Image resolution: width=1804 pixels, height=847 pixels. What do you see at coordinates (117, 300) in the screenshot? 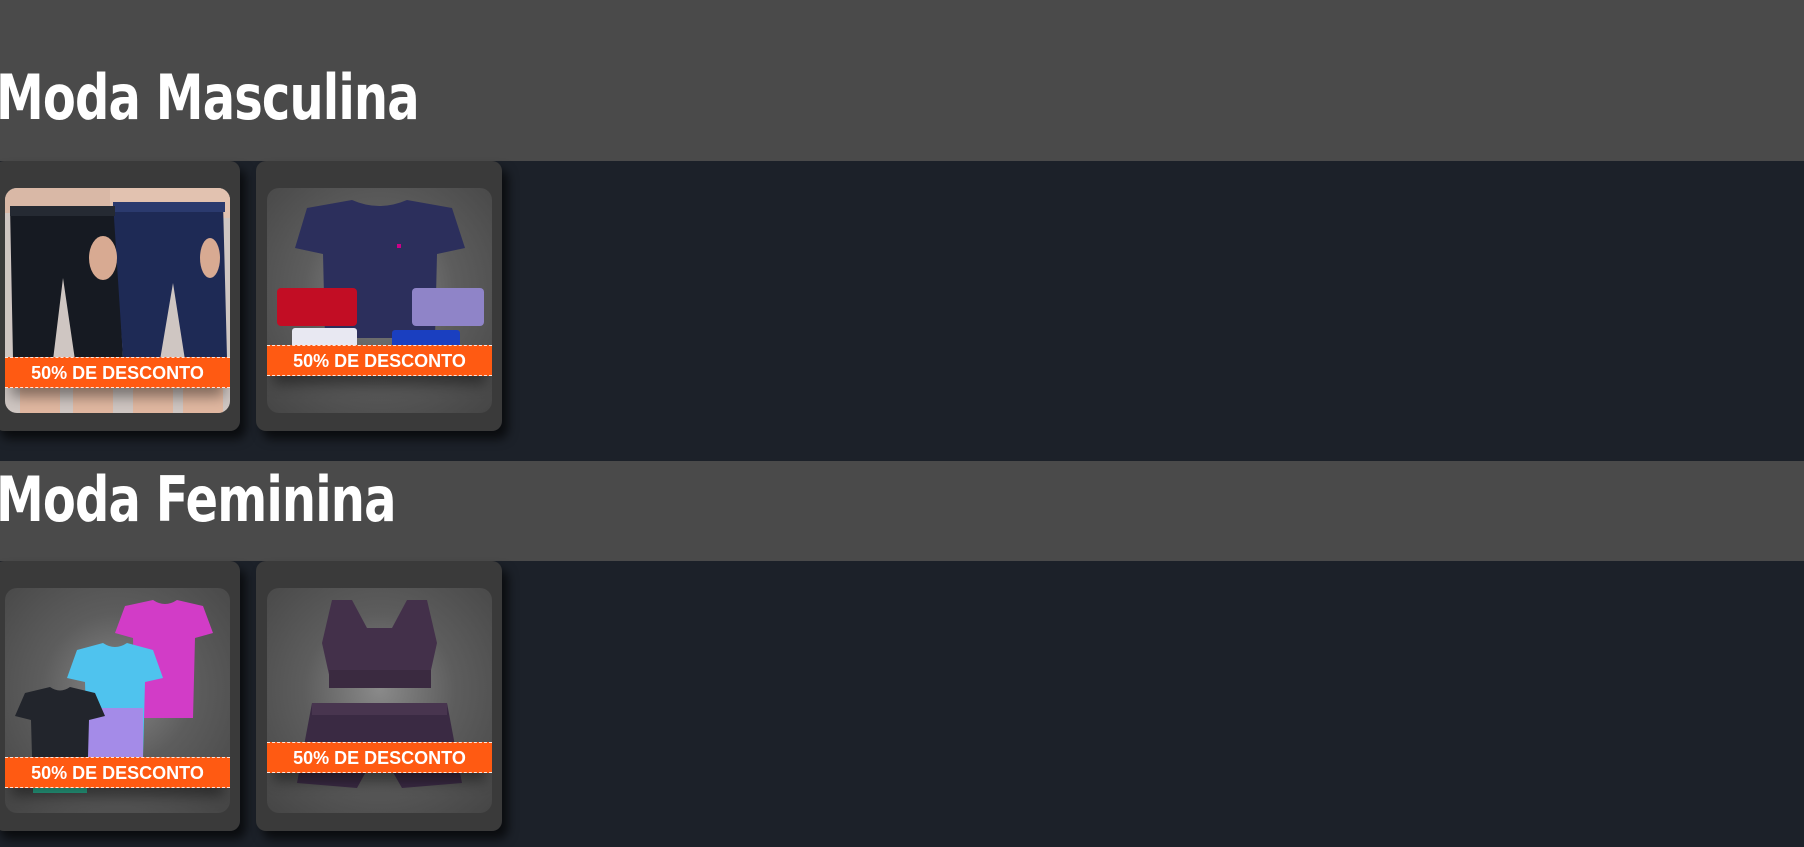
I see `product-image-mens-shorts: 50% DE DESCONTO` at bounding box center [117, 300].